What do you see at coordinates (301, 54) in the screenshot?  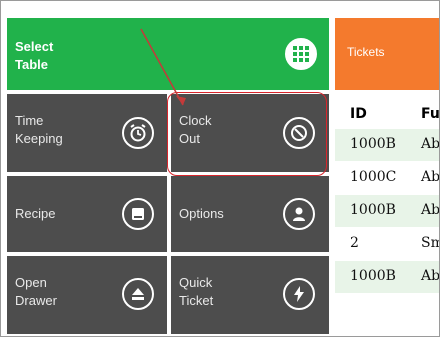 I see `grid-icon` at bounding box center [301, 54].